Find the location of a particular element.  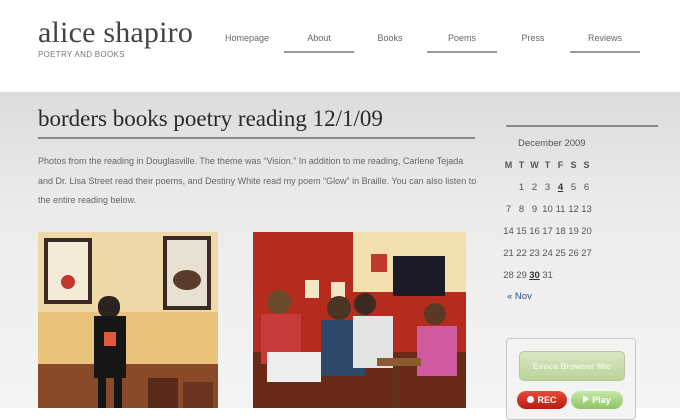

play-icon is located at coordinates (586, 399).